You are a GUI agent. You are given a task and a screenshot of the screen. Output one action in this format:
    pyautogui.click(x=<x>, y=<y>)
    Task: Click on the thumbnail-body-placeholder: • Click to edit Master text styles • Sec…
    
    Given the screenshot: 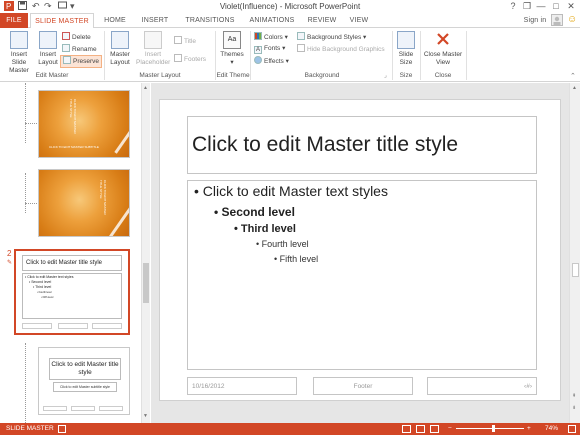 What is the action you would take?
    pyautogui.click(x=72, y=296)
    